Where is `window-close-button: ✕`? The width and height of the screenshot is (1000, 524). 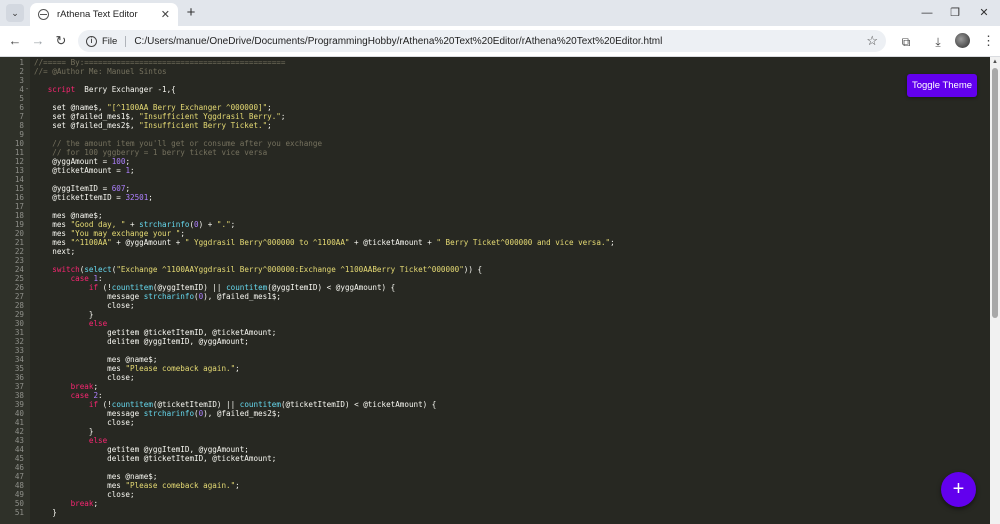
window-close-button: ✕ is located at coordinates (984, 13).